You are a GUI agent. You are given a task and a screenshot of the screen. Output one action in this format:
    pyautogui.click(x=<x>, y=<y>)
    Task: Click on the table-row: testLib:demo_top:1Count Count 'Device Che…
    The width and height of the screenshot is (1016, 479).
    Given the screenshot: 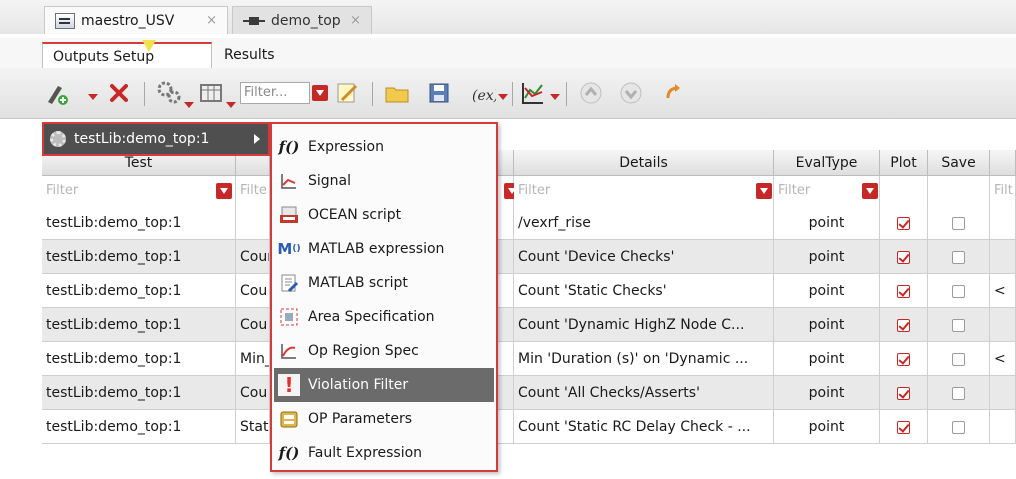 What is the action you would take?
    pyautogui.click(x=529, y=257)
    